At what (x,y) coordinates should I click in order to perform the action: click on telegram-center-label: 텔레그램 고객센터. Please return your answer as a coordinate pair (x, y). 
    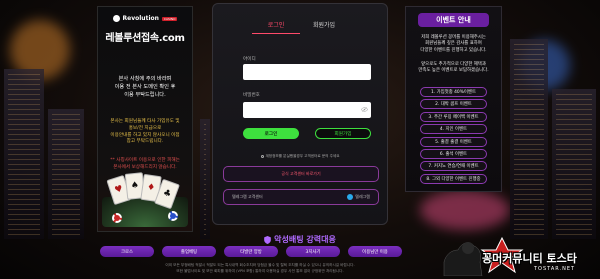
    Looking at the image, I should click on (247, 196).